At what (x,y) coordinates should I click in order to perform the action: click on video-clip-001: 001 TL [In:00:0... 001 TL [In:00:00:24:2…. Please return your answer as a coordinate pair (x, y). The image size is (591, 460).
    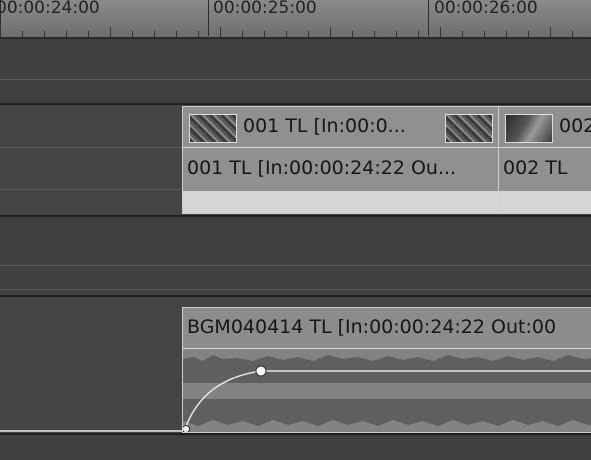
    Looking at the image, I should click on (340, 160).